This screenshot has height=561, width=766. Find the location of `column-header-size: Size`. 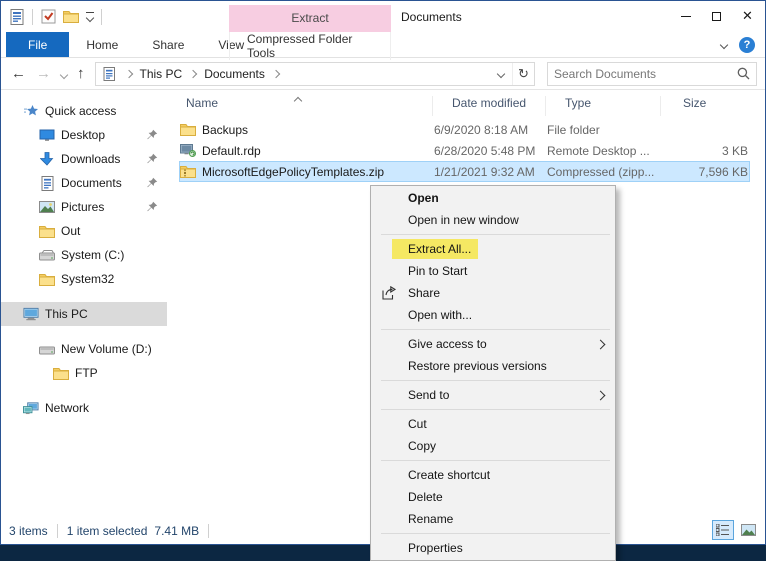

column-header-size: Size is located at coordinates (713, 106).